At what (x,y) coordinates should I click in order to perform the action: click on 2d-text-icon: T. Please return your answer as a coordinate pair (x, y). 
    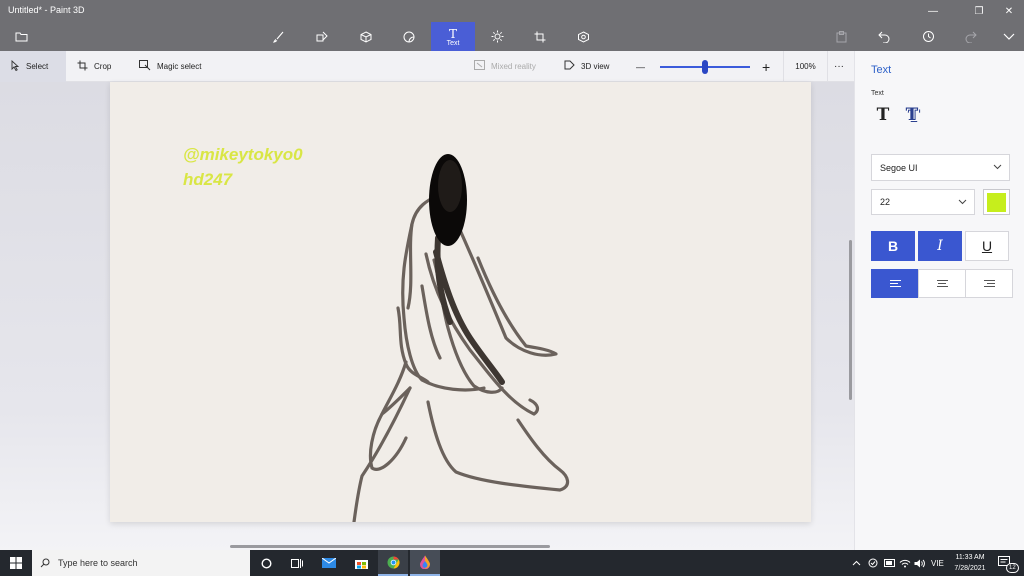
    Looking at the image, I should click on (883, 115).